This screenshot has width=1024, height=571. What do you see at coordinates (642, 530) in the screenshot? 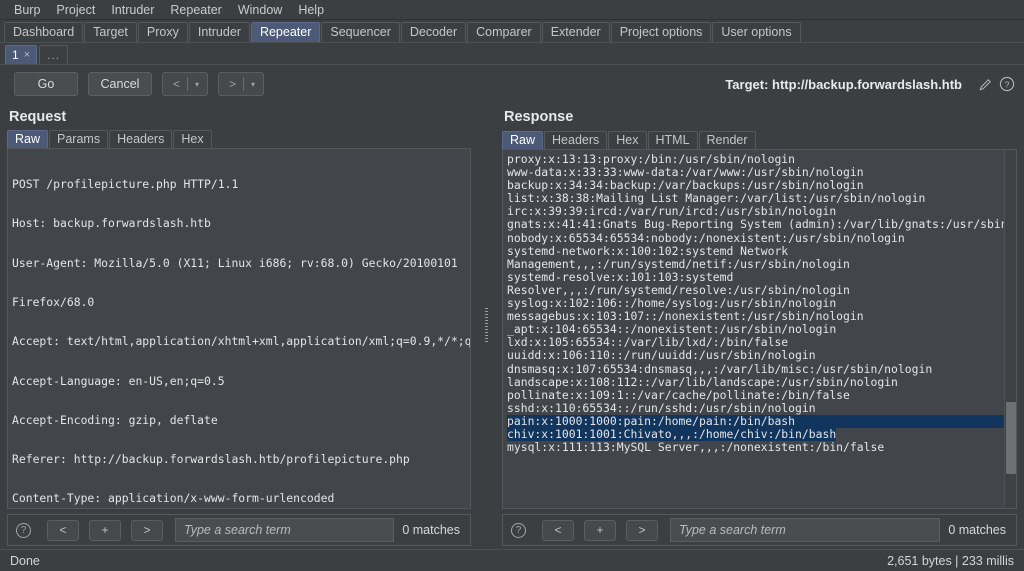
I see `response-search-next-button: >` at bounding box center [642, 530].